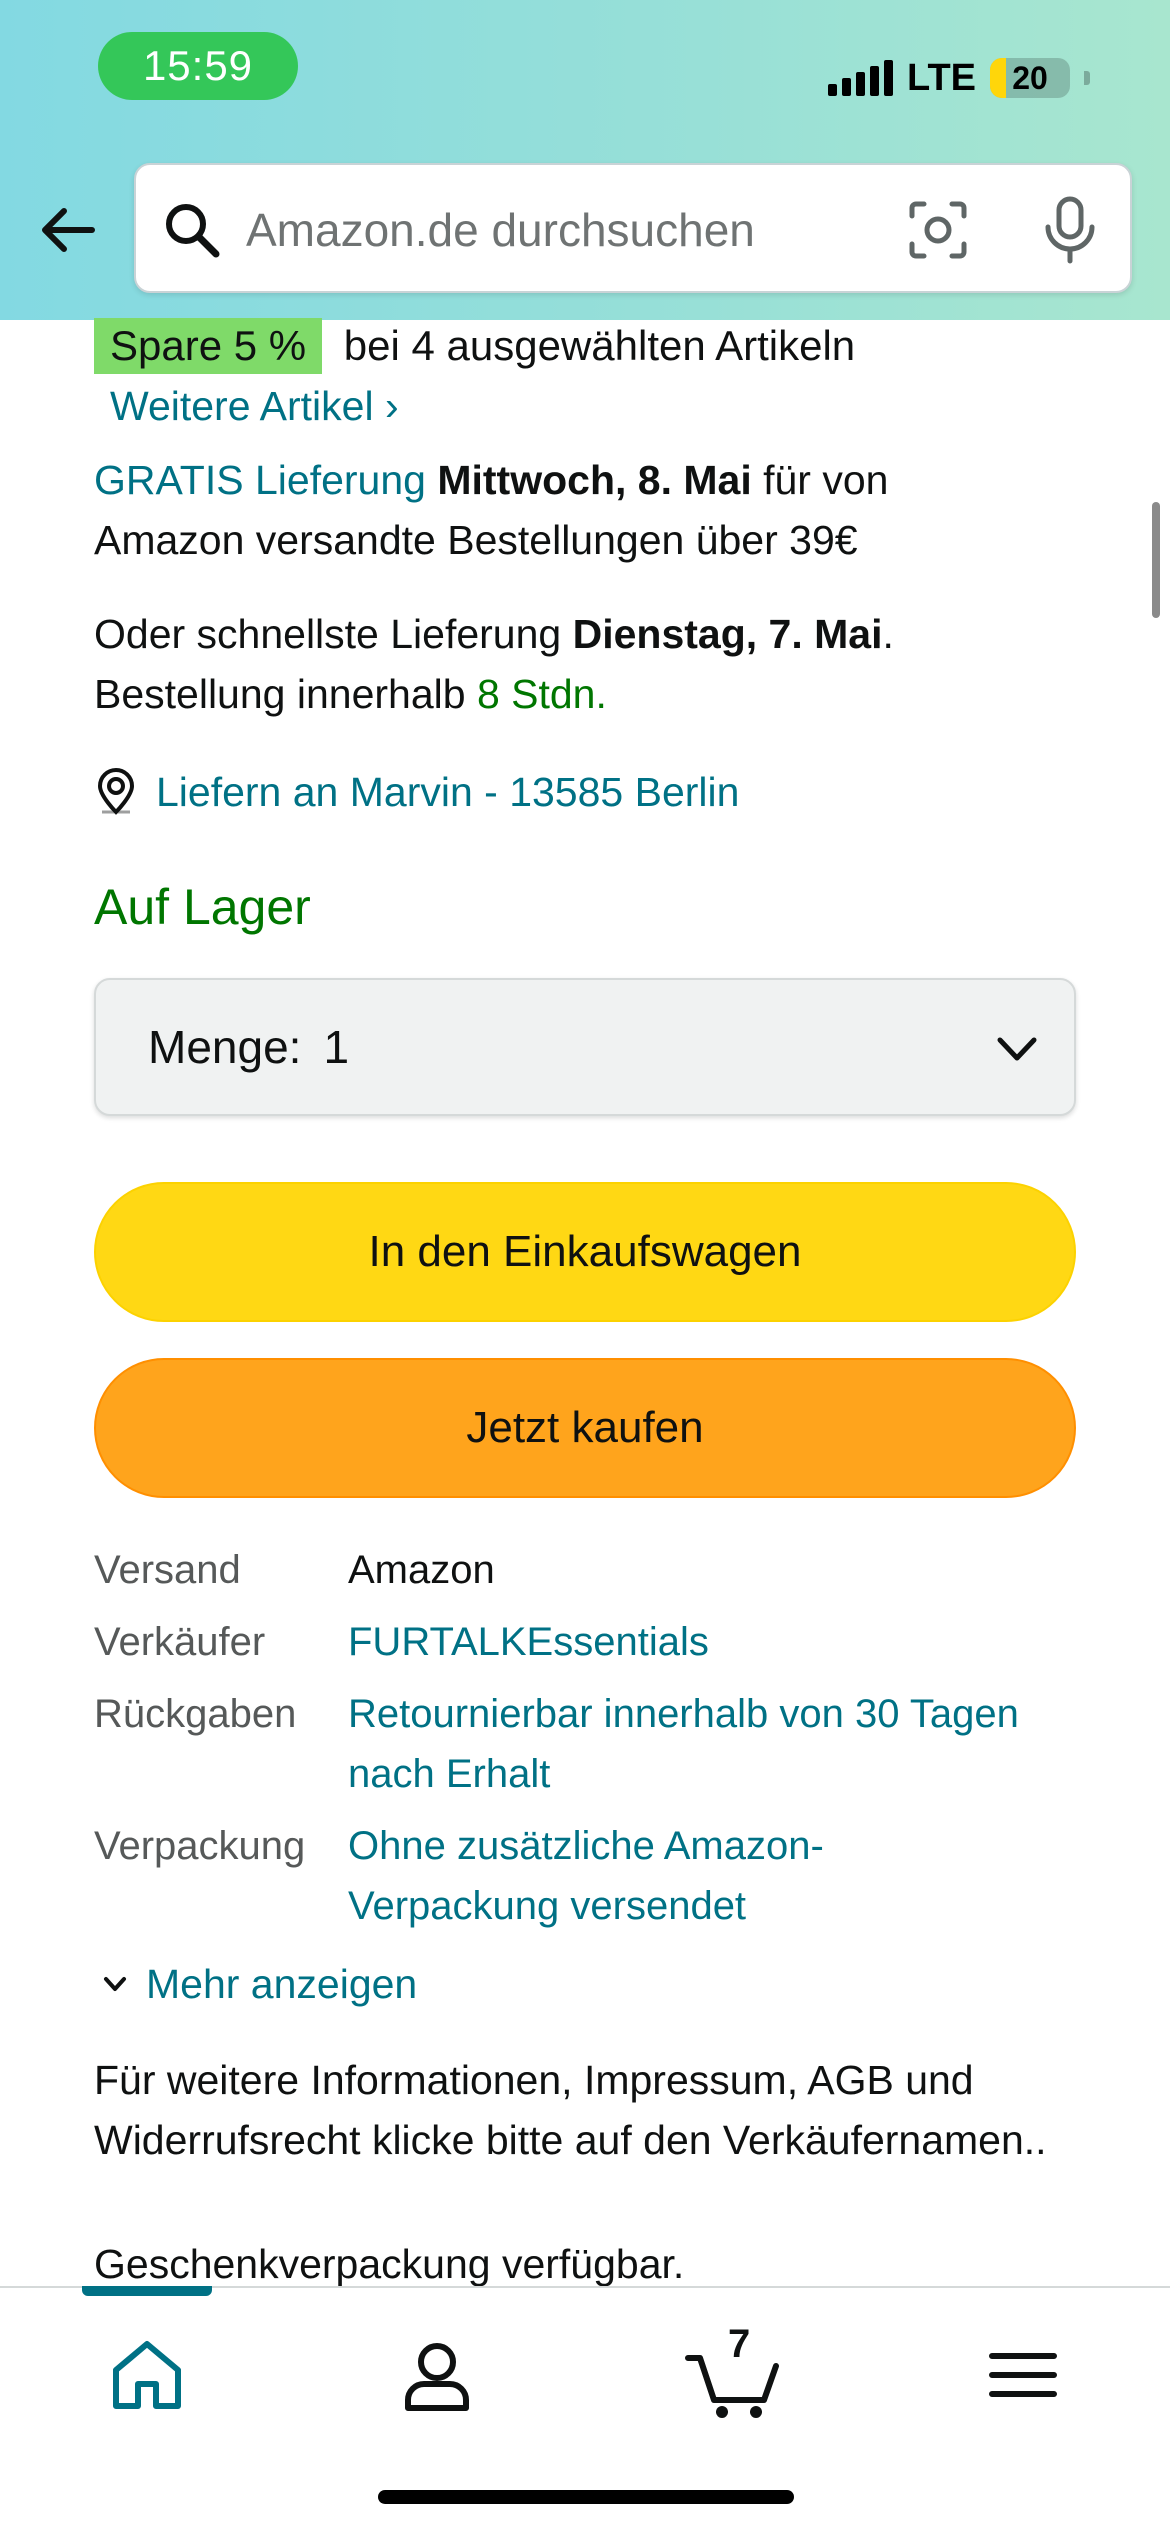 The height and width of the screenshot is (2532, 1170). I want to click on detail-label-seller: Verkäufer, so click(180, 1642).